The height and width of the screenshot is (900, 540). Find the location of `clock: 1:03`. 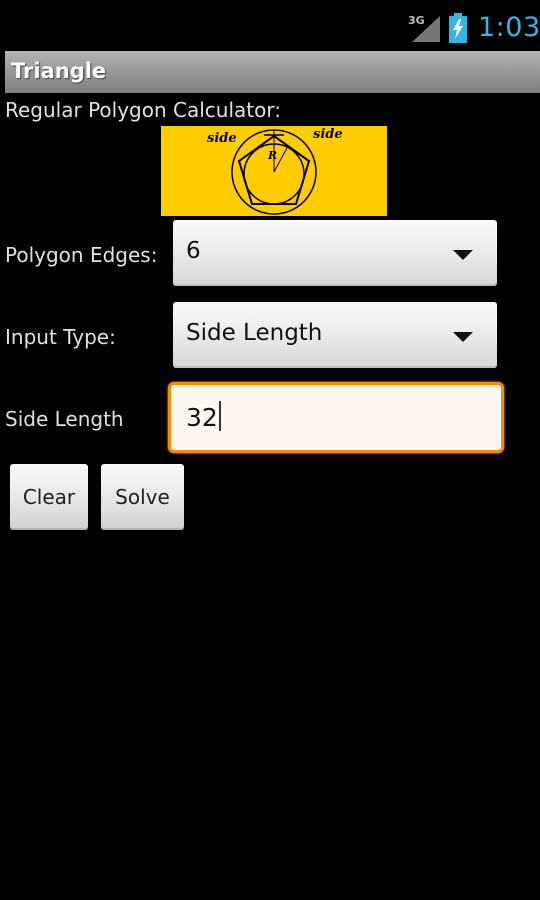

clock: 1:03 is located at coordinates (509, 27).